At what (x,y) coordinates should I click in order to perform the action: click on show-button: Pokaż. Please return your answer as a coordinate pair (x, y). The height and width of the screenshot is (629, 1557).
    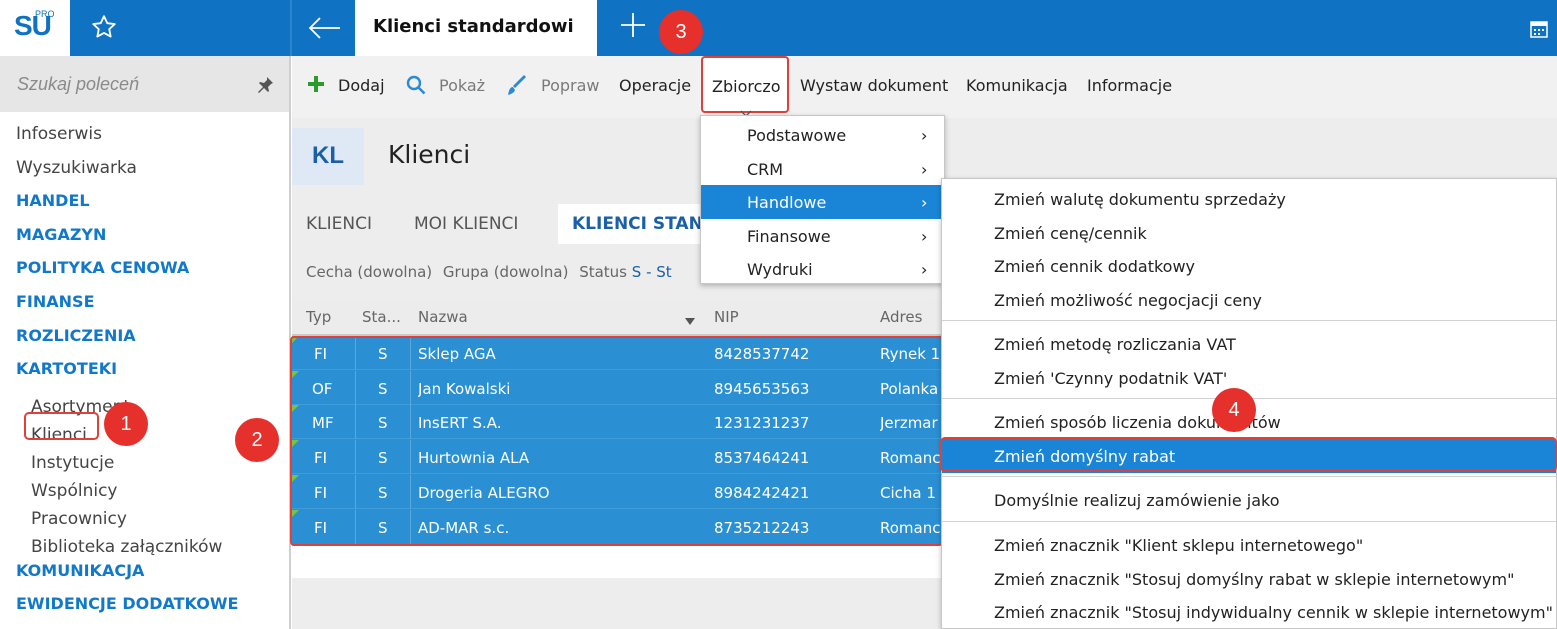
    Looking at the image, I should click on (462, 85).